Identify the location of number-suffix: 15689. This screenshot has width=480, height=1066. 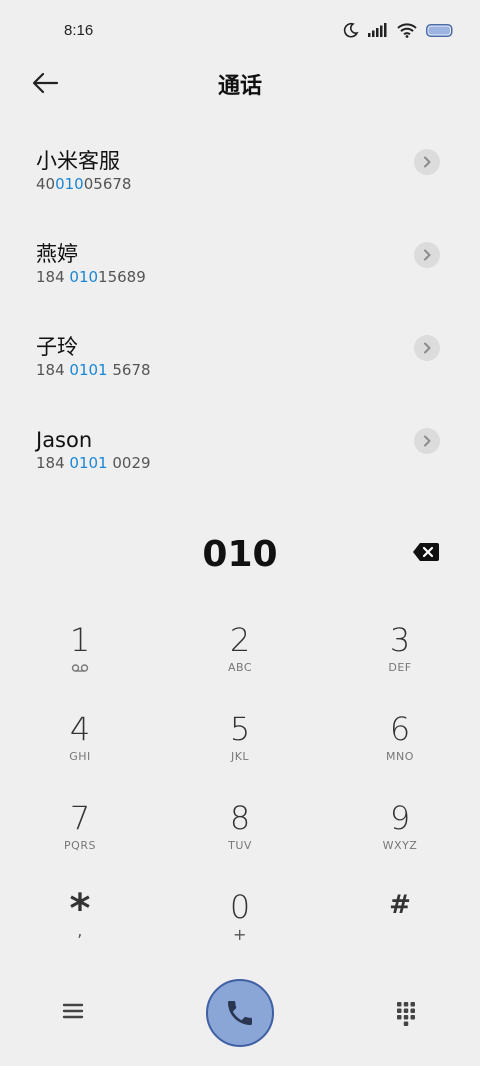
(122, 277).